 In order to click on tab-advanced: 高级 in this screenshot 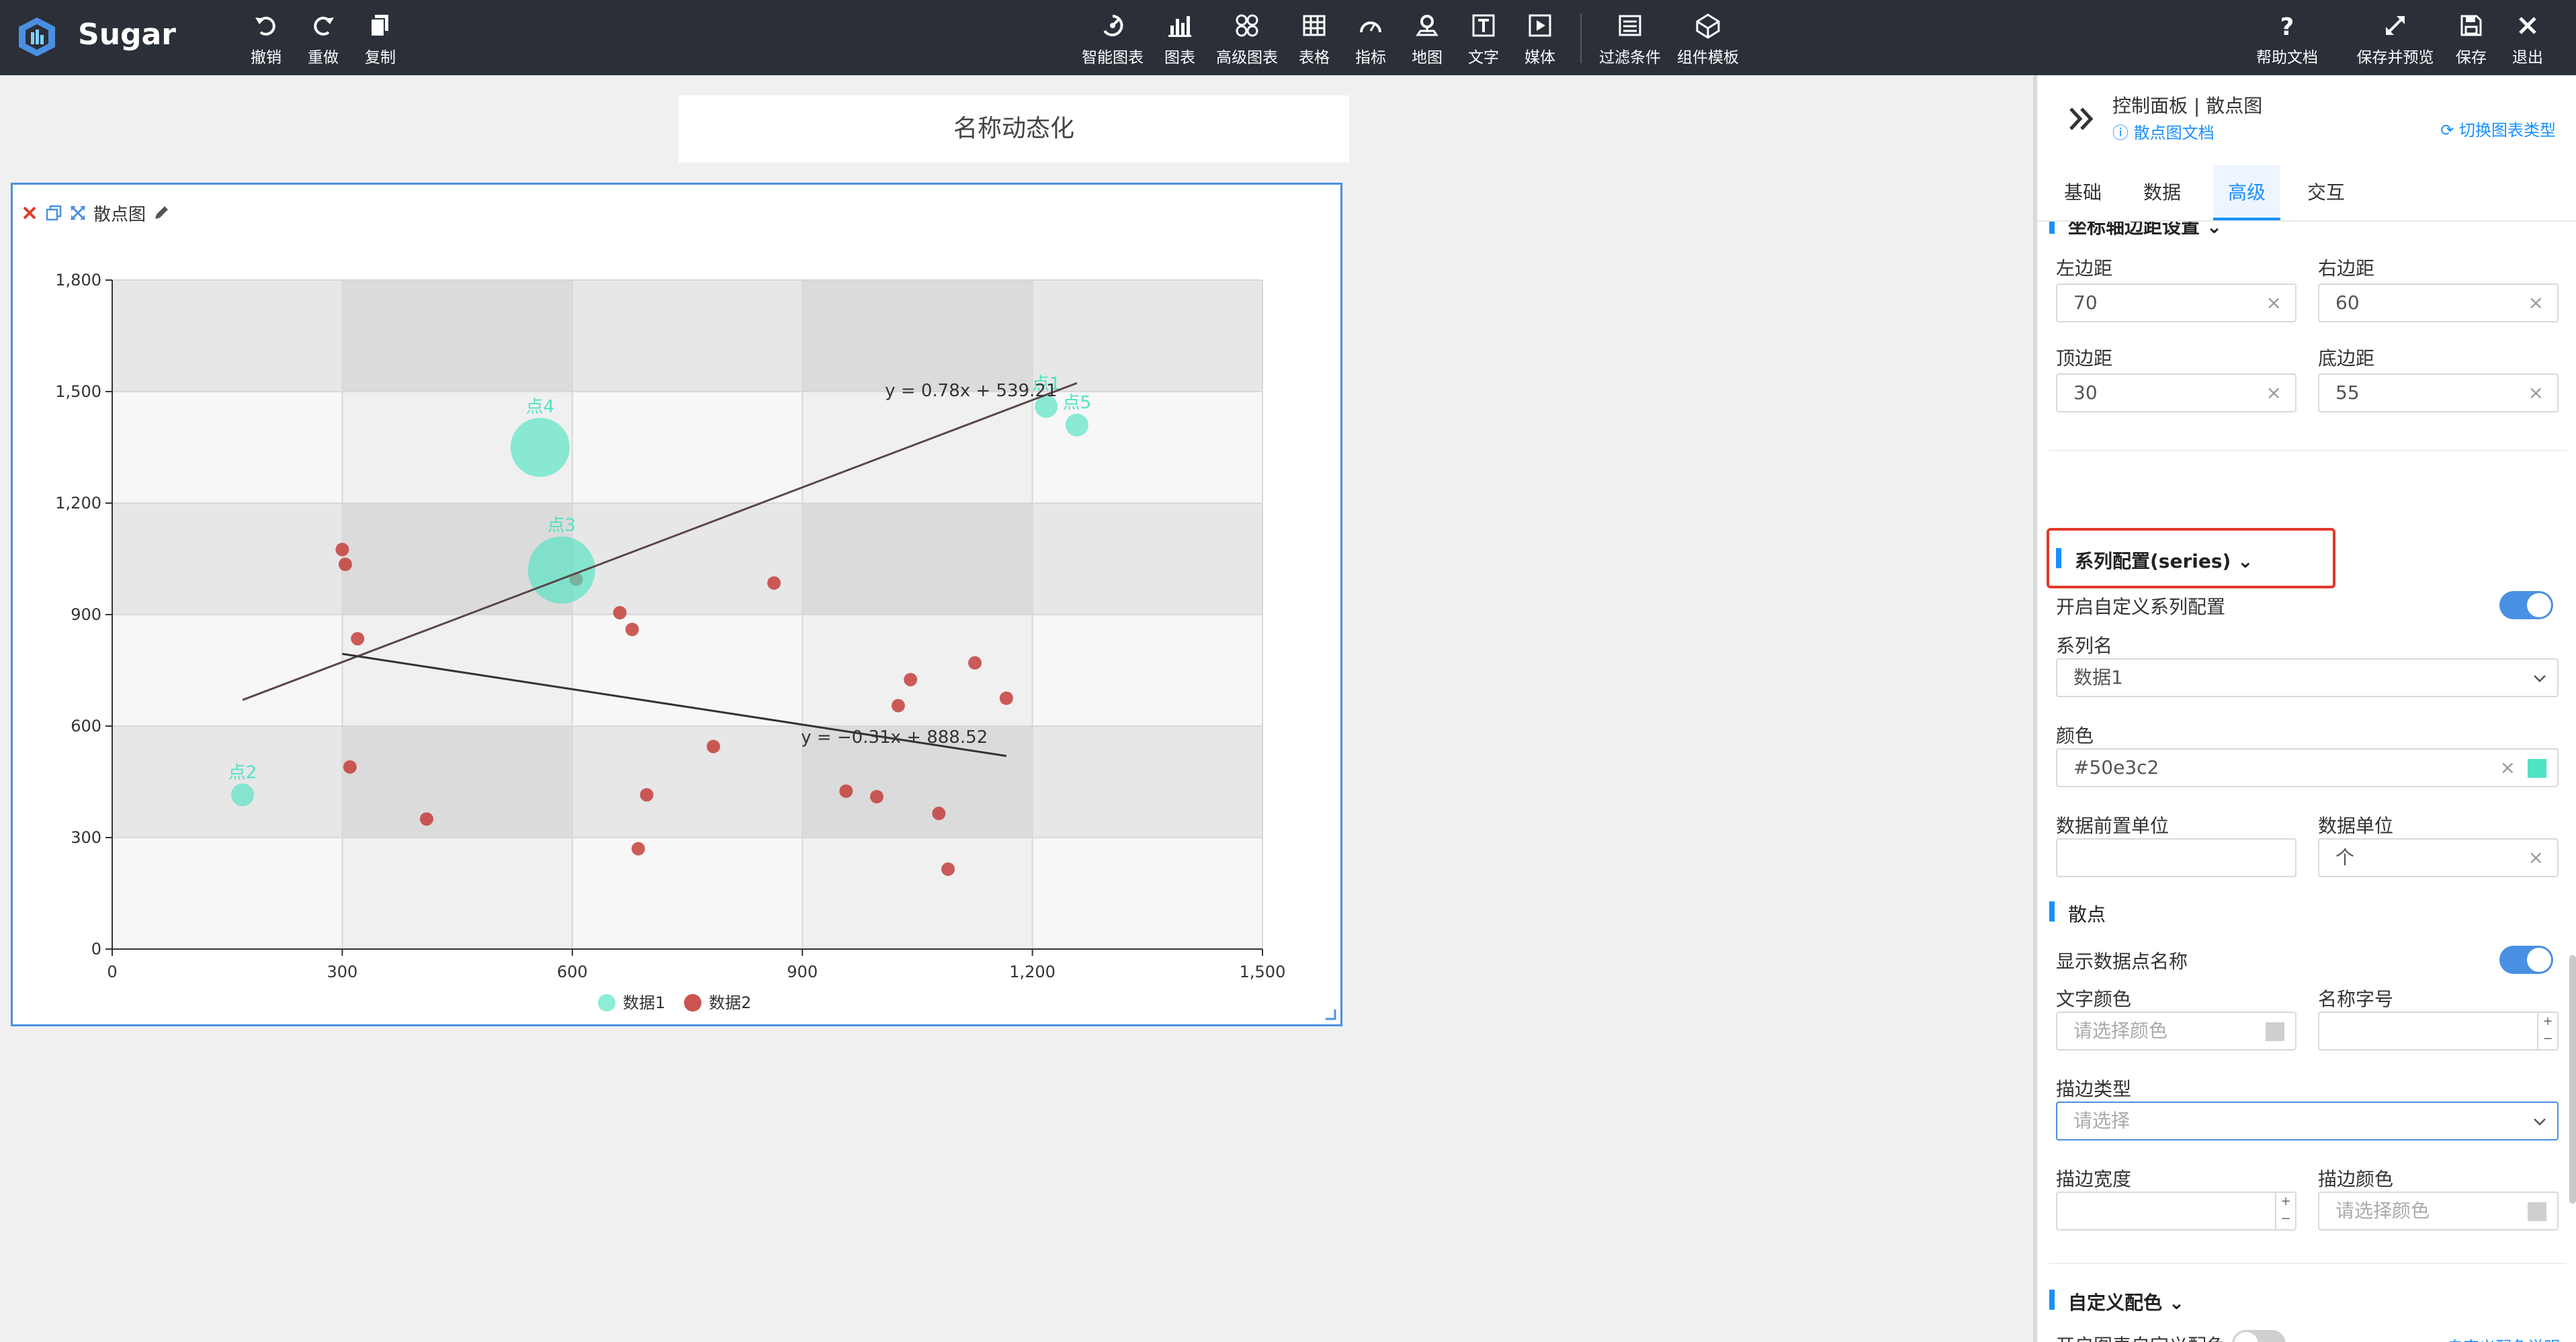, I will do `click(2246, 192)`.